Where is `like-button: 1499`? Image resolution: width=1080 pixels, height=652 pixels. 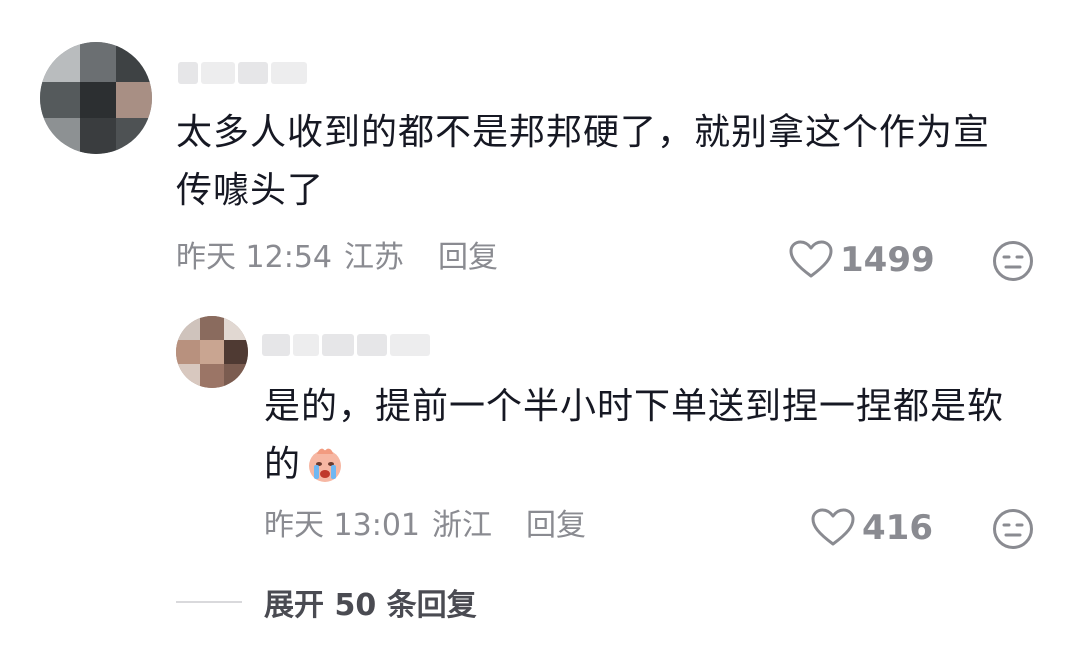 like-button: 1499 is located at coordinates (861, 260).